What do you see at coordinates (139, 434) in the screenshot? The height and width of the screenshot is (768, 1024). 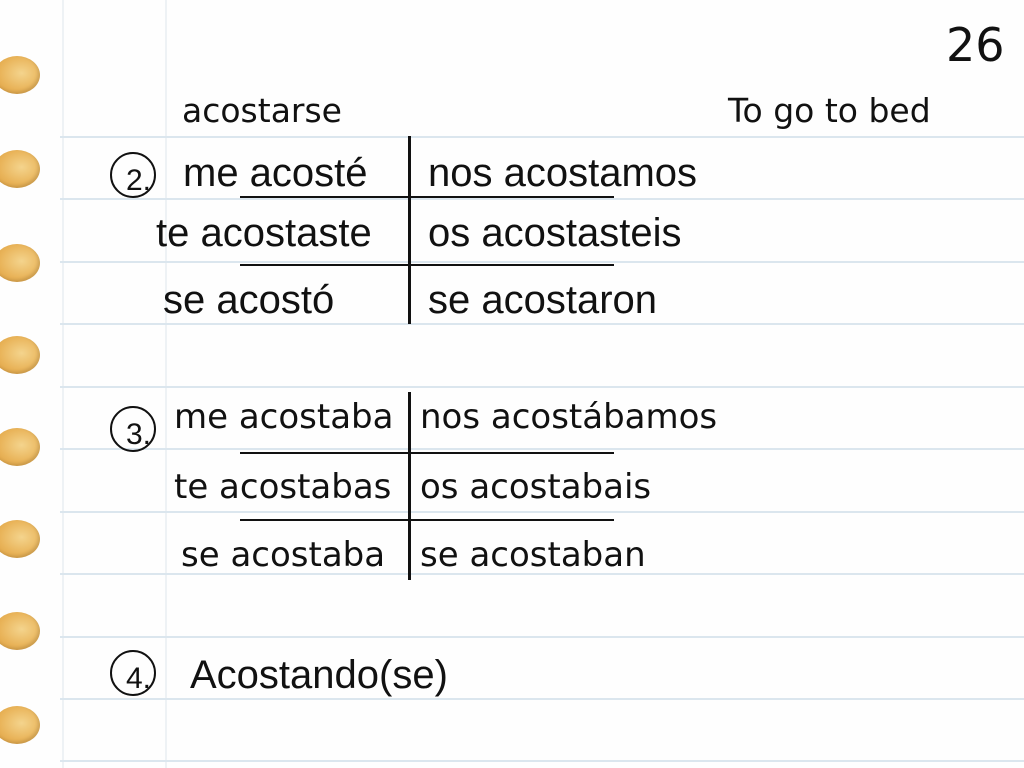 I see `section-number: 3.` at bounding box center [139, 434].